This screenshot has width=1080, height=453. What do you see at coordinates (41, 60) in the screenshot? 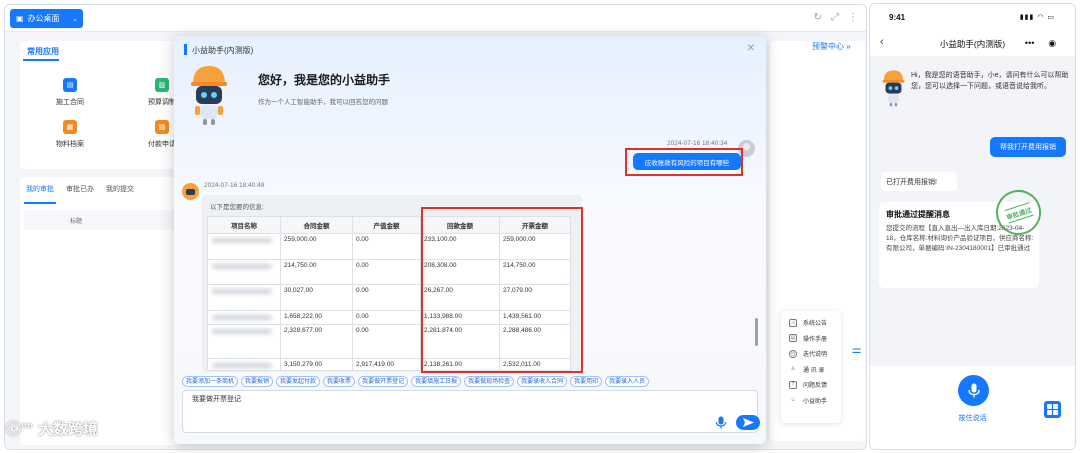
I see `apps-title-underline` at bounding box center [41, 60].